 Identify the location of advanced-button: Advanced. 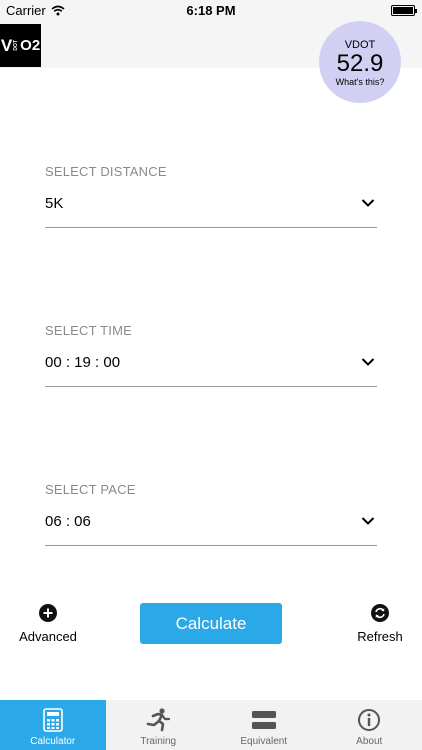
(48, 624).